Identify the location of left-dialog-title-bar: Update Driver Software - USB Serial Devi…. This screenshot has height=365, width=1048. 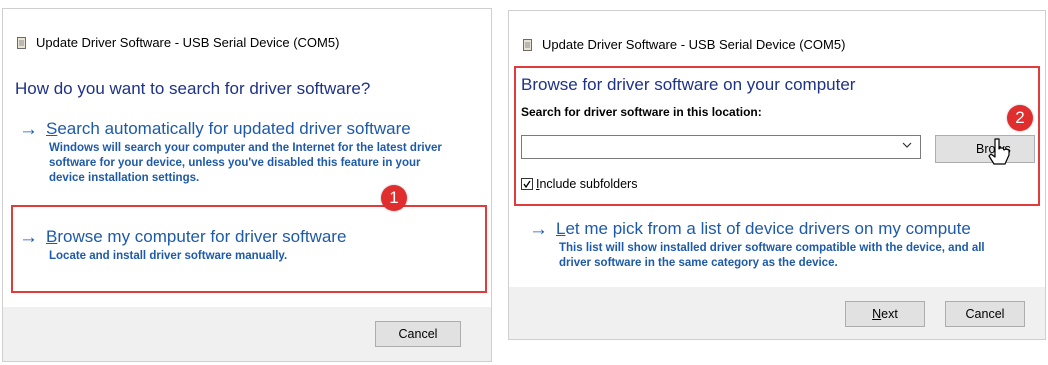
(178, 42).